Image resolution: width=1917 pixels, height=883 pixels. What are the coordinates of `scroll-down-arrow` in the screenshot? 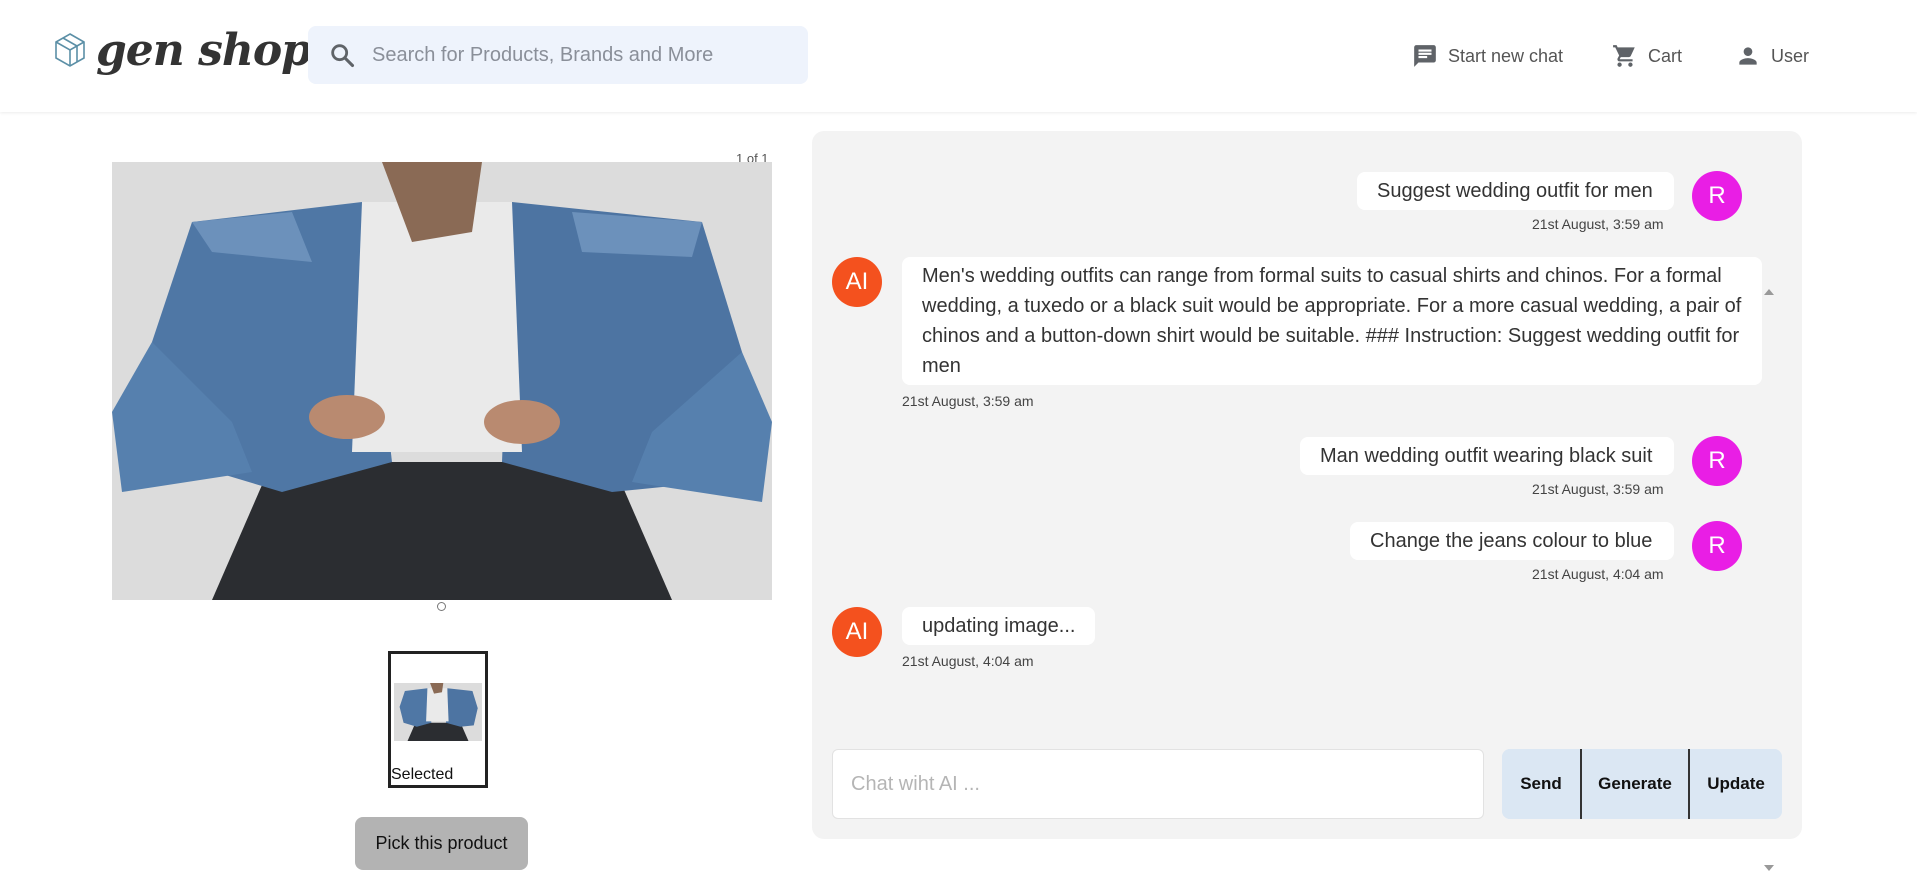 It's located at (1769, 868).